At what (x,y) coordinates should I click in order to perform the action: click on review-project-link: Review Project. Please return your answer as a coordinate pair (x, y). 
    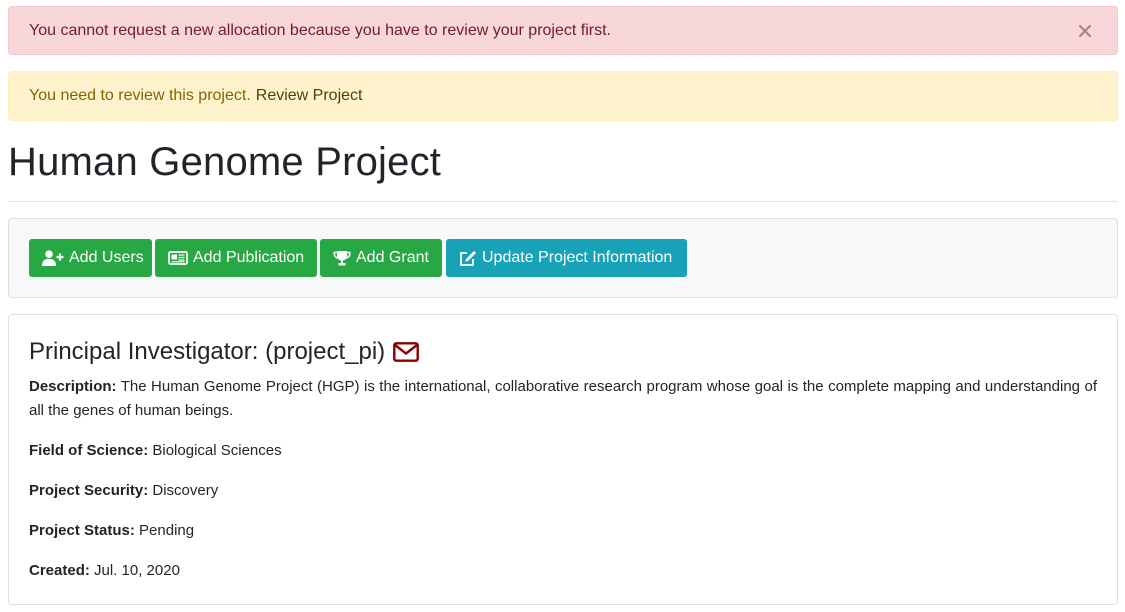
    Looking at the image, I should click on (309, 96).